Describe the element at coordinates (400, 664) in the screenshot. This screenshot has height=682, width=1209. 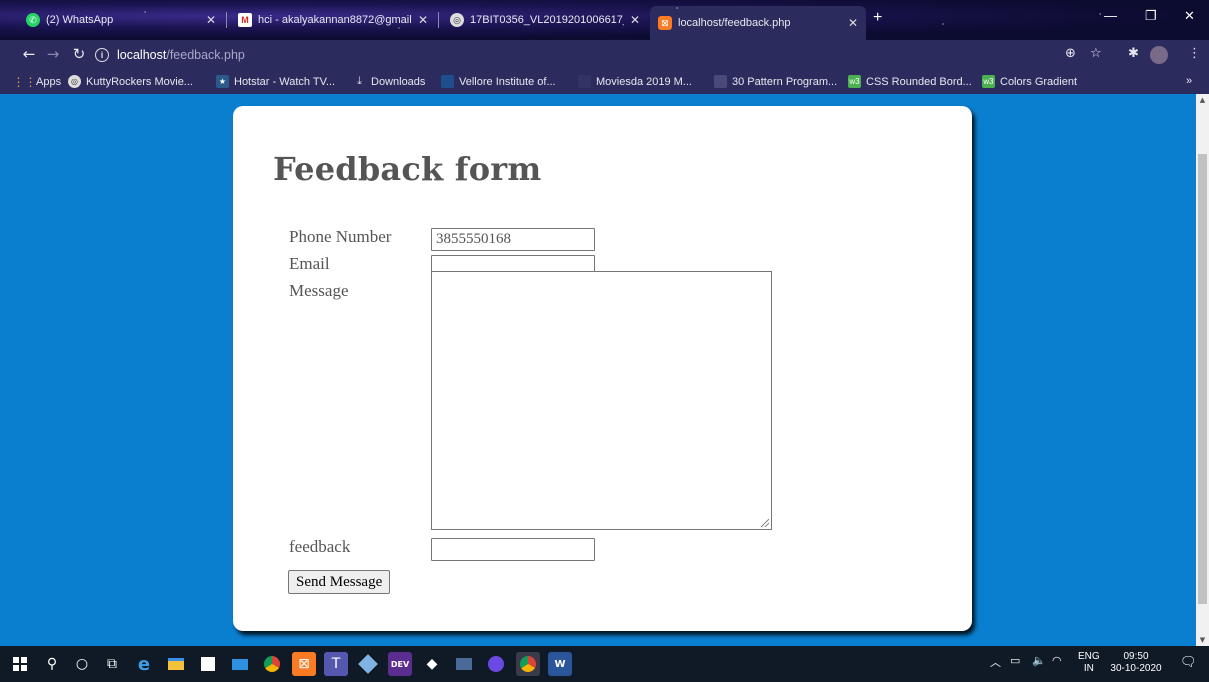
I see `devcpp-icon: DEV` at that location.